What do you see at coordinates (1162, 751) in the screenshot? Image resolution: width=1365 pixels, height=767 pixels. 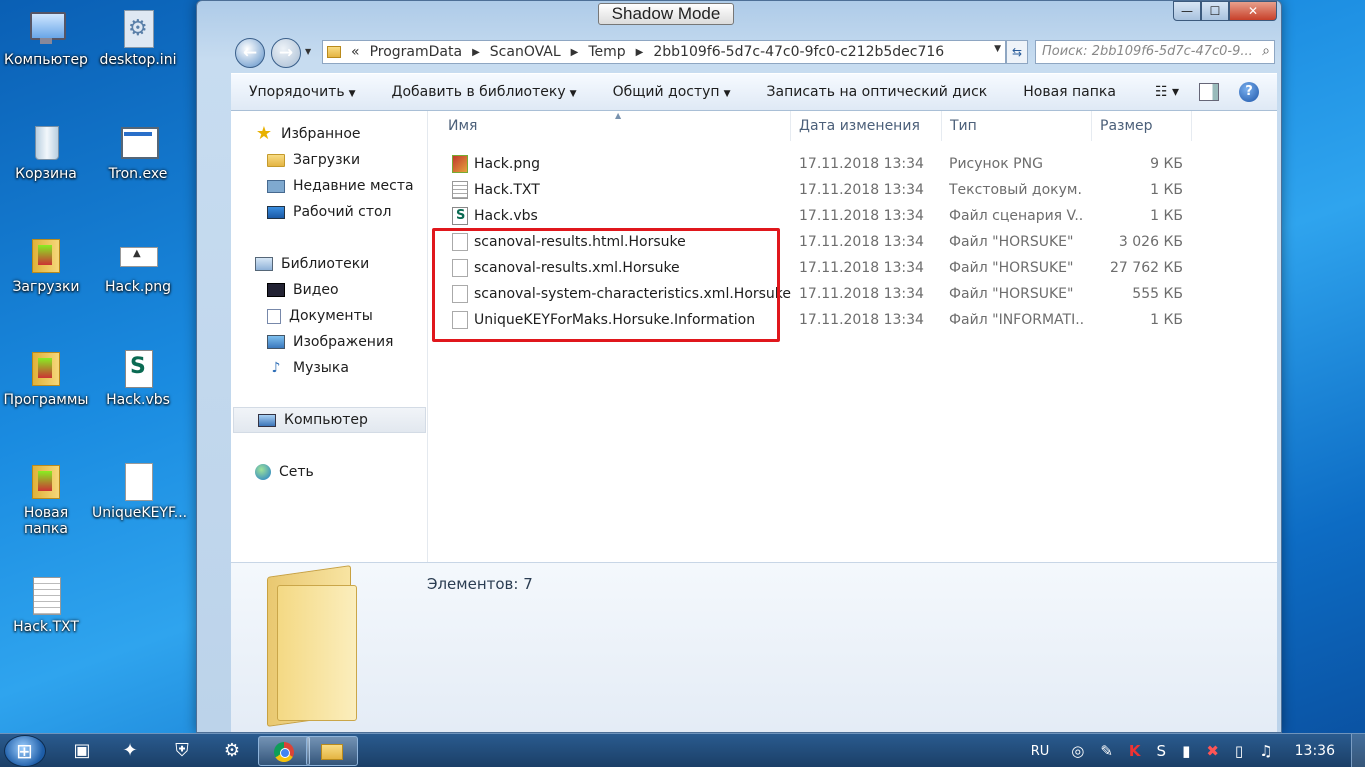 I see `tray-s-icon: S` at bounding box center [1162, 751].